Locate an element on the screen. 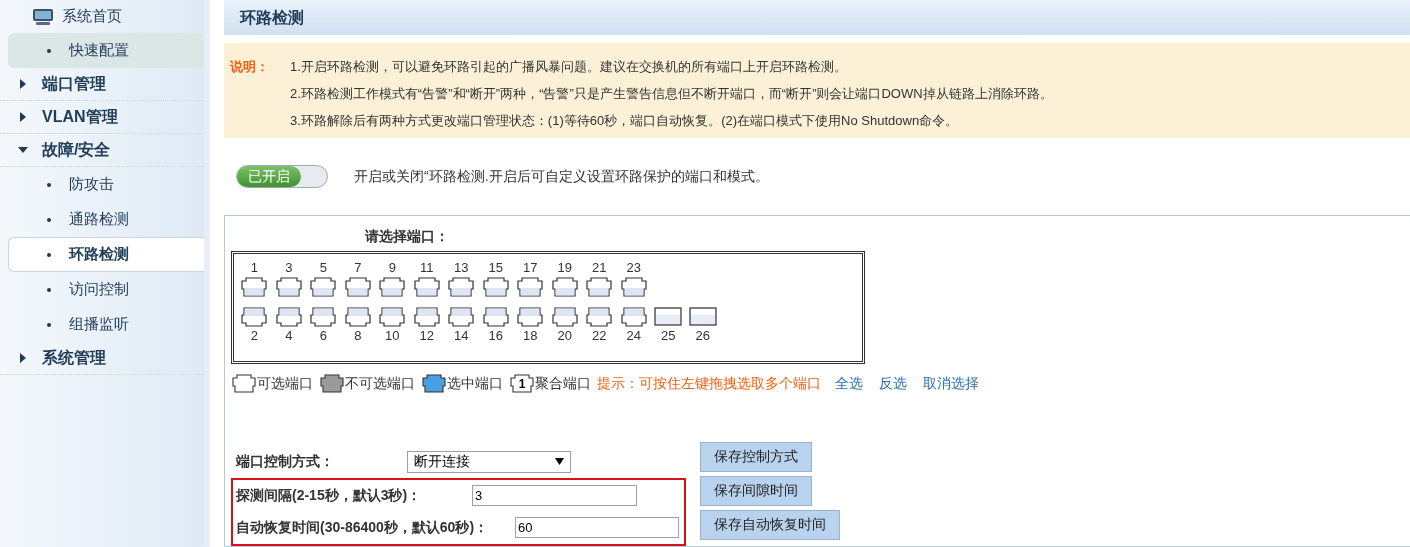 Image resolution: width=1410 pixels, height=547 pixels. port-number: 16 is located at coordinates (495, 336).